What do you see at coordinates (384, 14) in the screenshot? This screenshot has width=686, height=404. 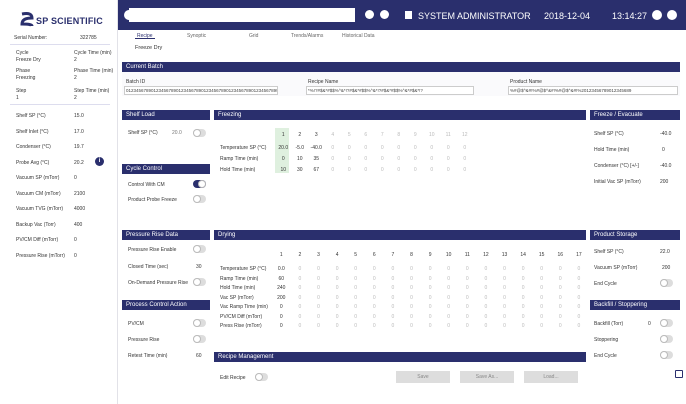 I see `stop-icon` at bounding box center [384, 14].